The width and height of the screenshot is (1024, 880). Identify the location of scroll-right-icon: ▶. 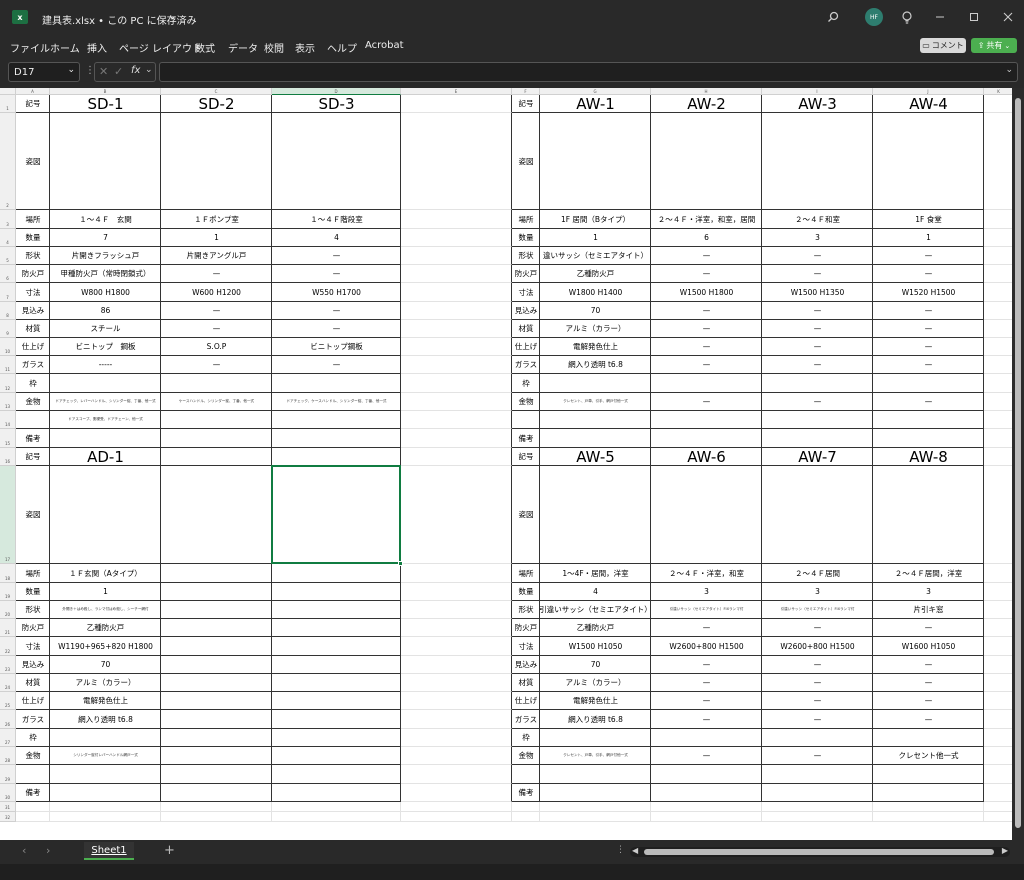
(1005, 850).